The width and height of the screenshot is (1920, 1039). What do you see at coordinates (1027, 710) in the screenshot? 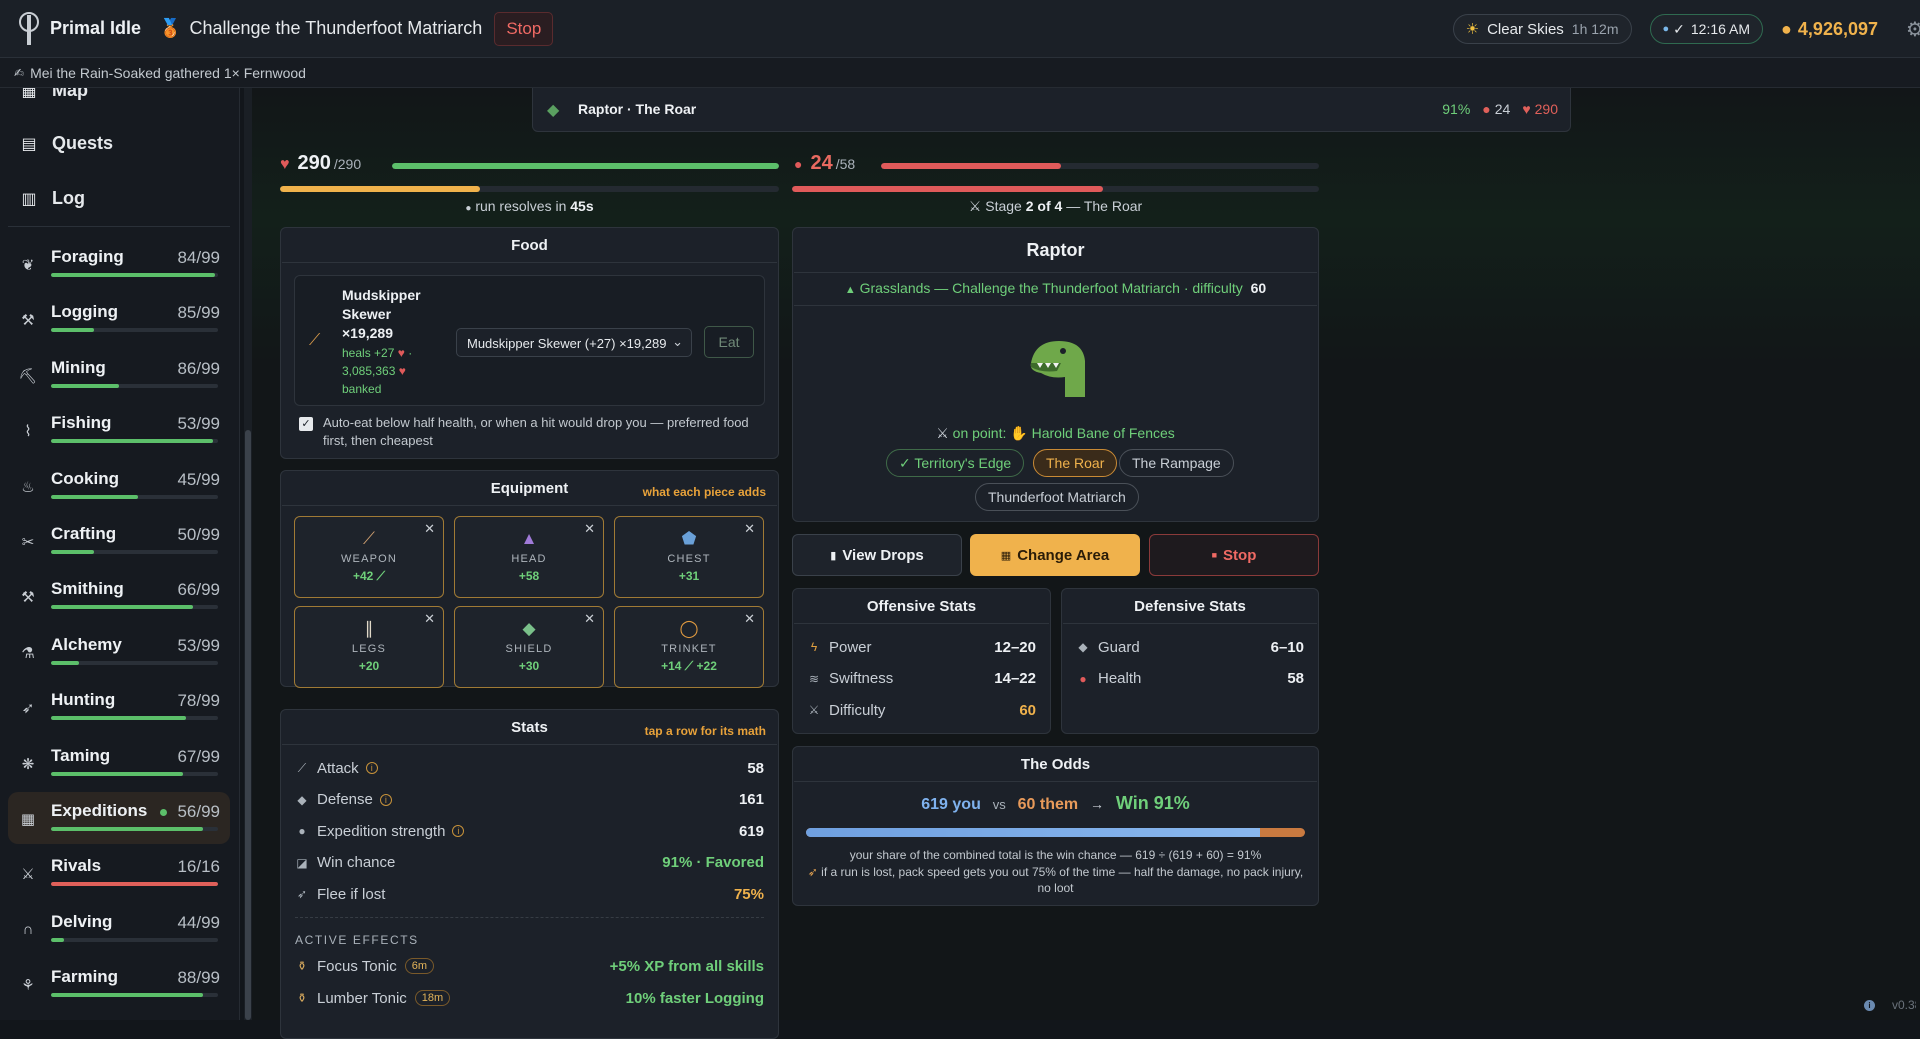
I see `stat-value: 60` at bounding box center [1027, 710].